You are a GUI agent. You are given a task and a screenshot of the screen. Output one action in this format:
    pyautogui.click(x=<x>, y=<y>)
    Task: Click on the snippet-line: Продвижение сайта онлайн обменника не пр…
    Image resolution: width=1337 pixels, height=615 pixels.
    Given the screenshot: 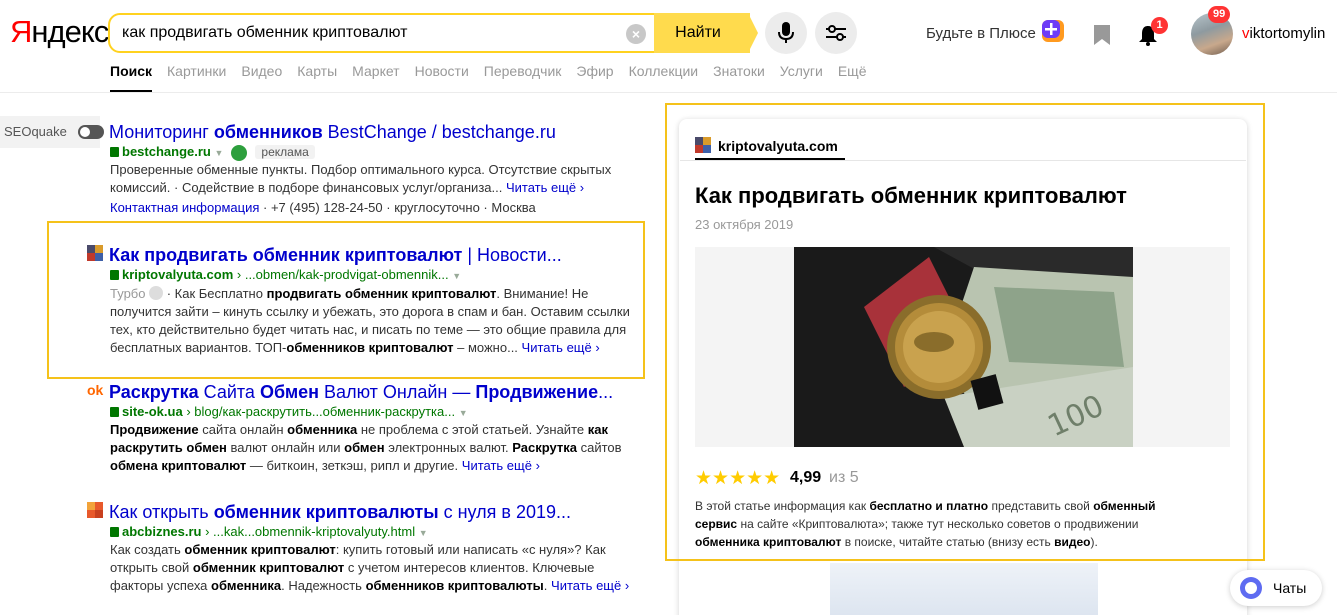 What is the action you would take?
    pyautogui.click(x=375, y=430)
    